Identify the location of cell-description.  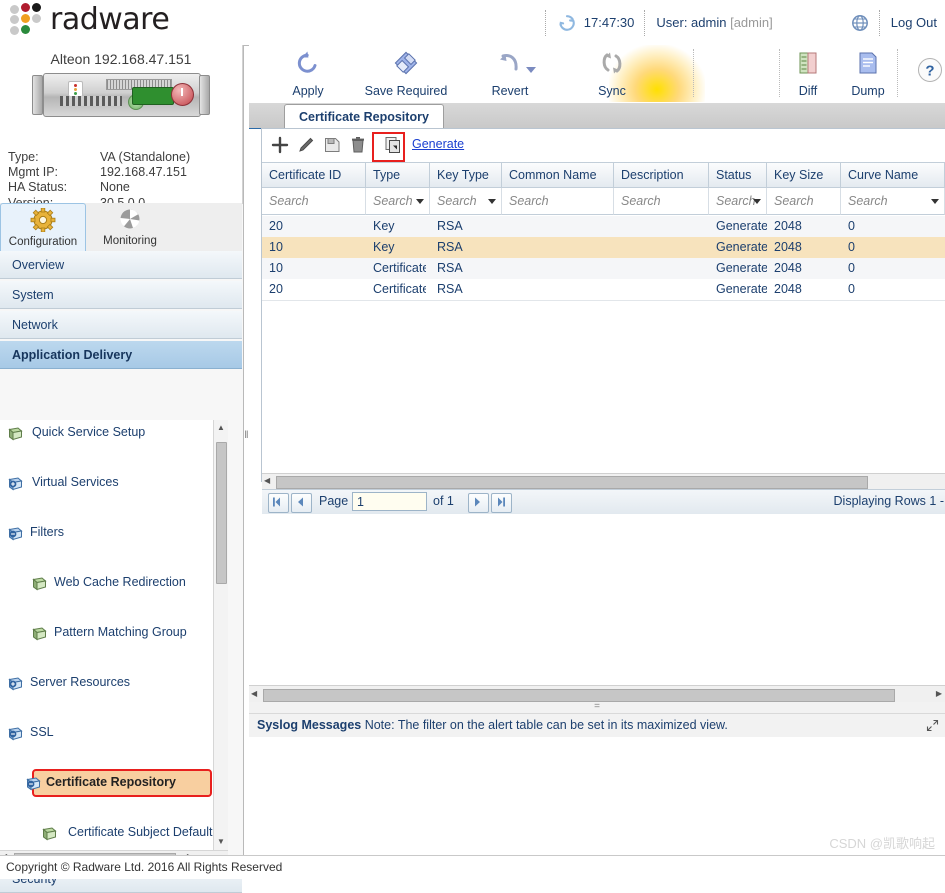
(661, 289).